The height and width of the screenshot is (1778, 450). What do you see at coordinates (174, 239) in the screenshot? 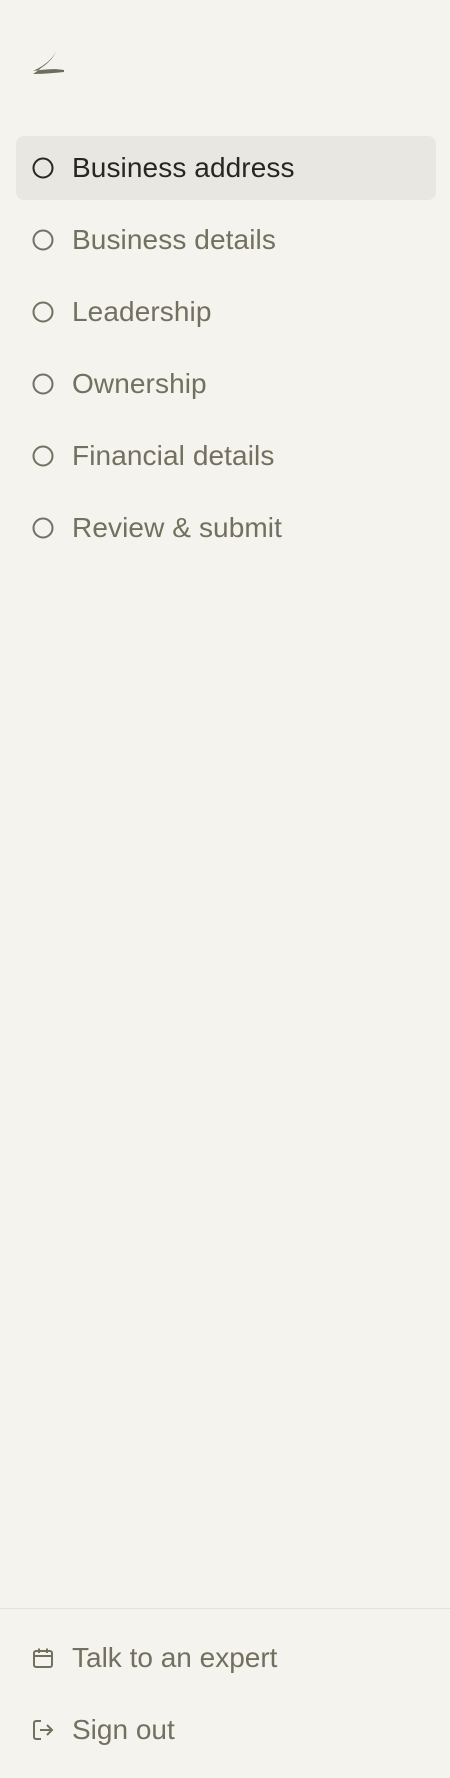
I see `step-label: Business details` at bounding box center [174, 239].